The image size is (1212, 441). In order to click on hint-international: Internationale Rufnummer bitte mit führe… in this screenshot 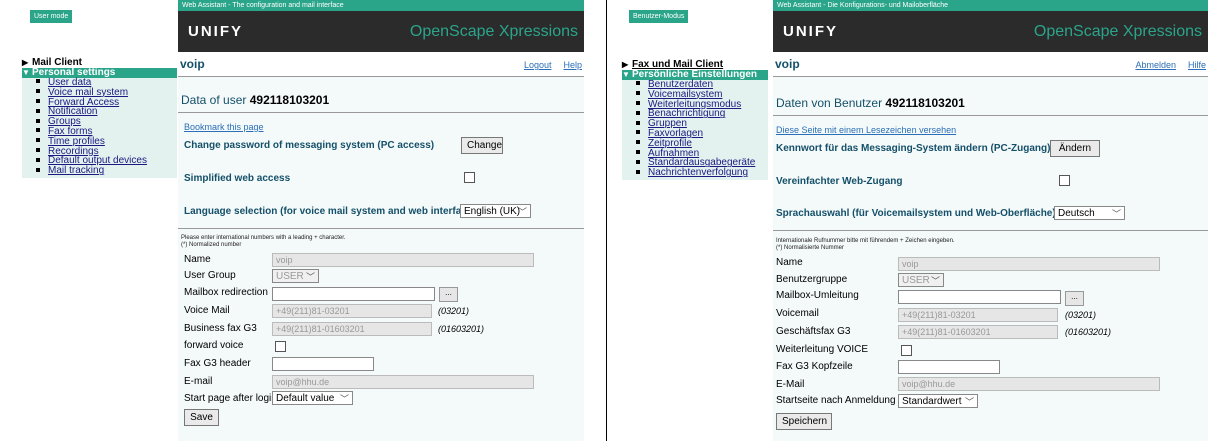, I will do `click(865, 241)`.